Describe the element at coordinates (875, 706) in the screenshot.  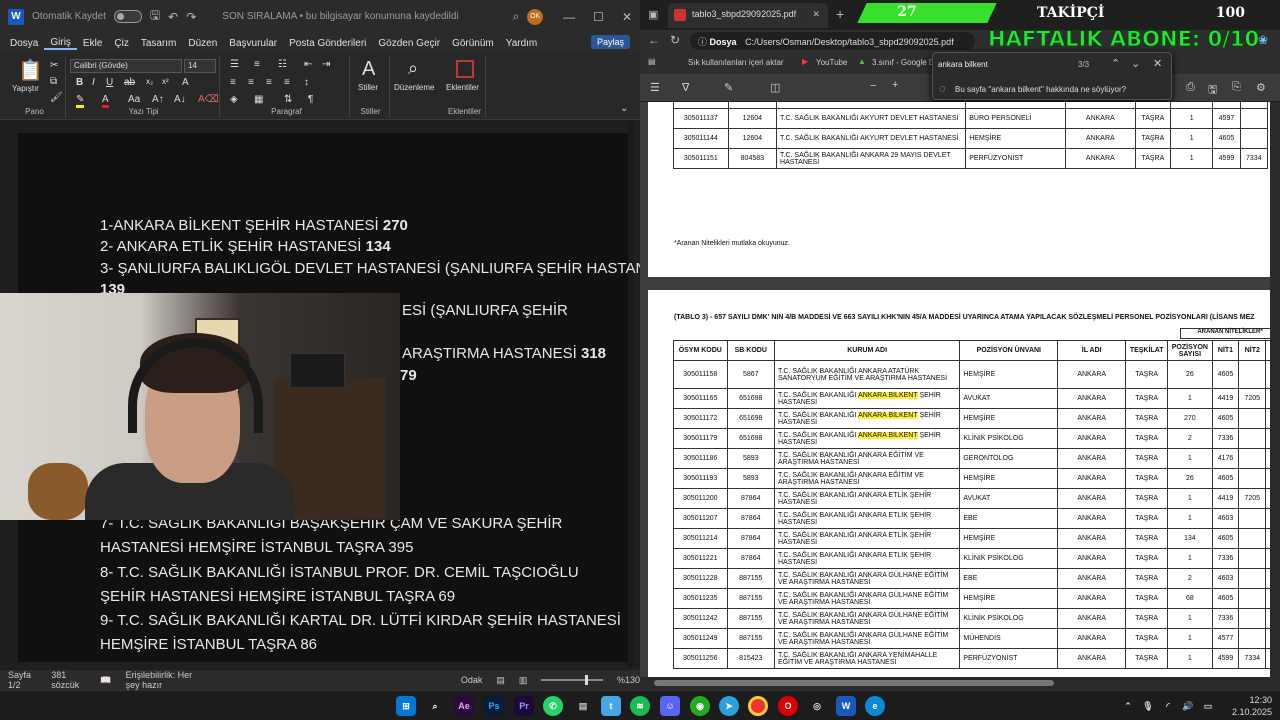
I see `edge-taskbar-icon: e` at that location.